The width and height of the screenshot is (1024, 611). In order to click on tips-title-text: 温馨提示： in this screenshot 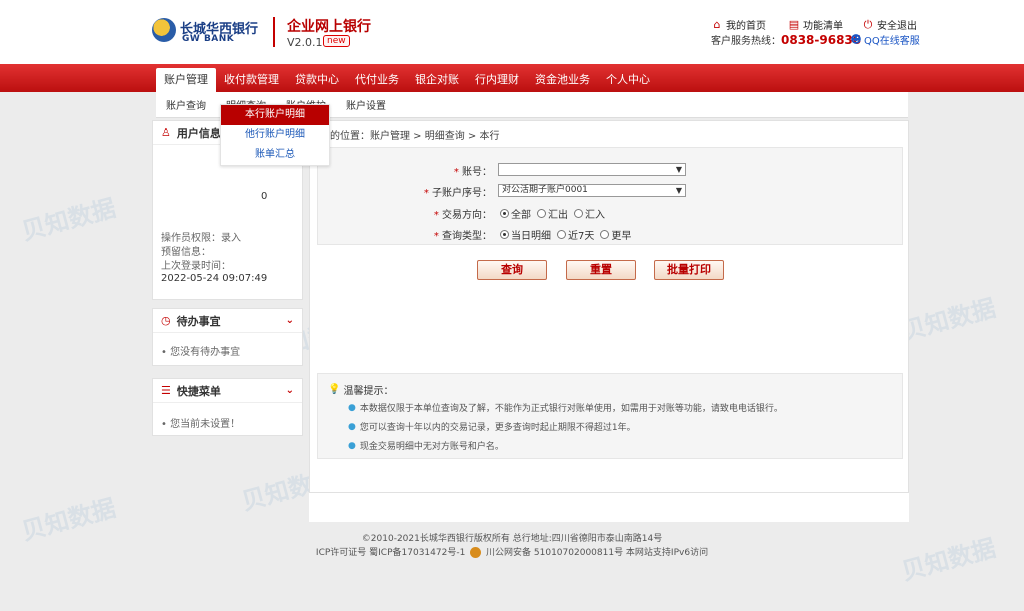, I will do `click(368, 391)`.